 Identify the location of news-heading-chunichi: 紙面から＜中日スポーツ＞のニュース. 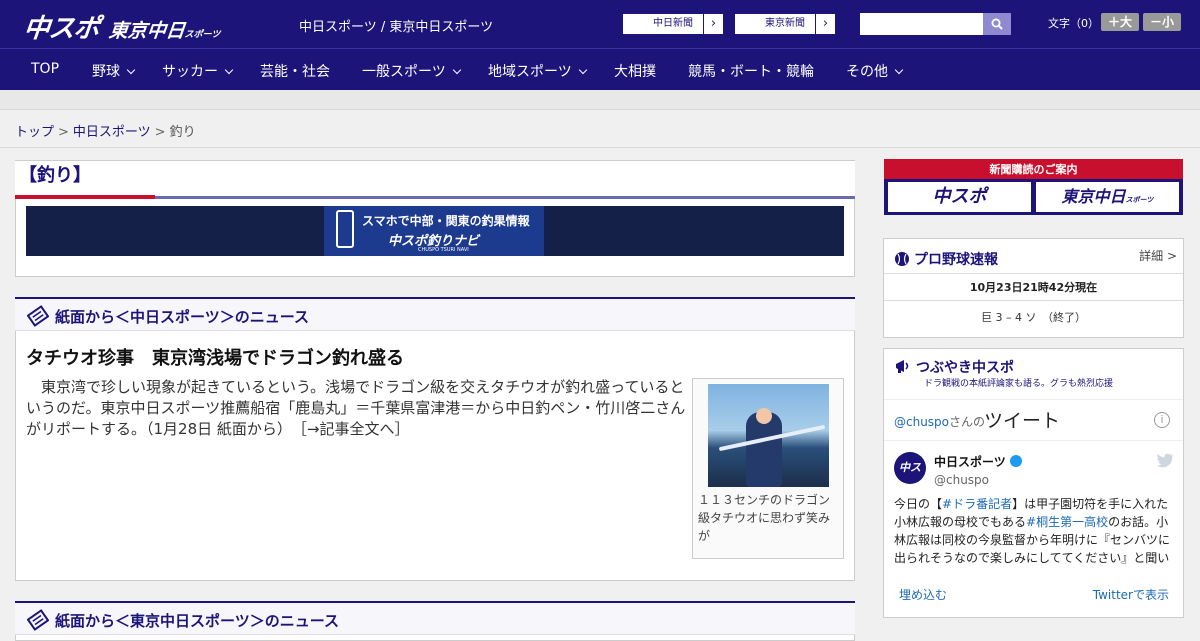
(435, 314).